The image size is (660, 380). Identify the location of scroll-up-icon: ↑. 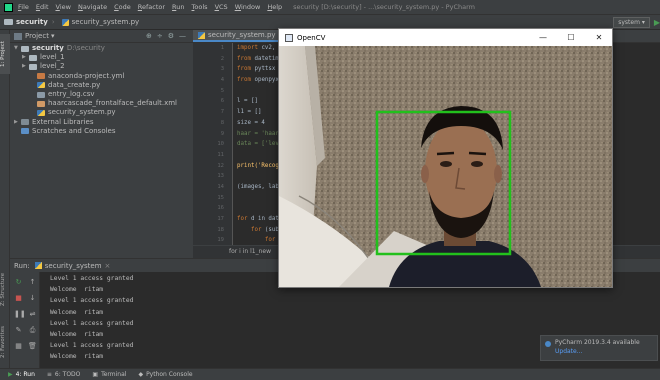
(32, 282).